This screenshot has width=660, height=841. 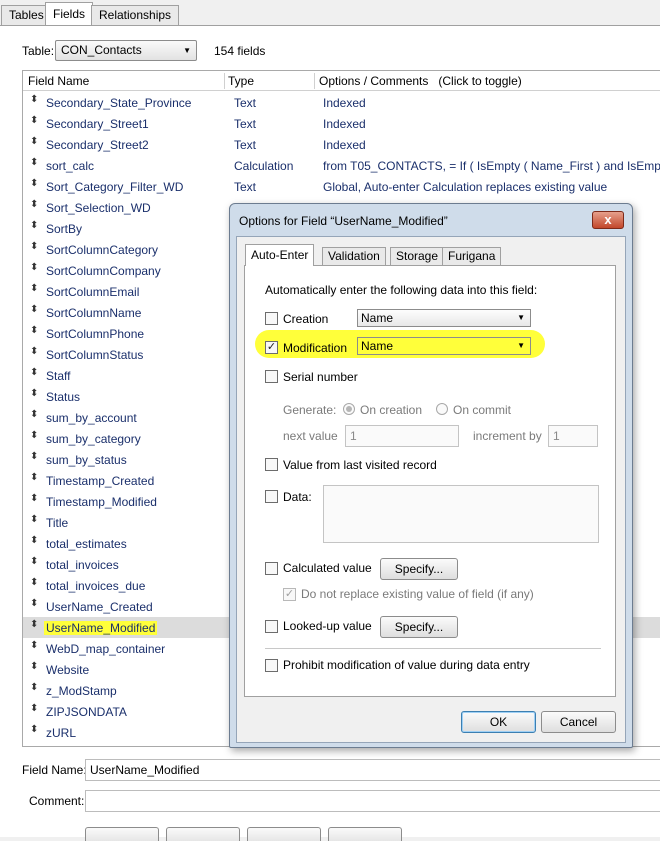 I want to click on on-commit-radio, so click(x=442, y=409).